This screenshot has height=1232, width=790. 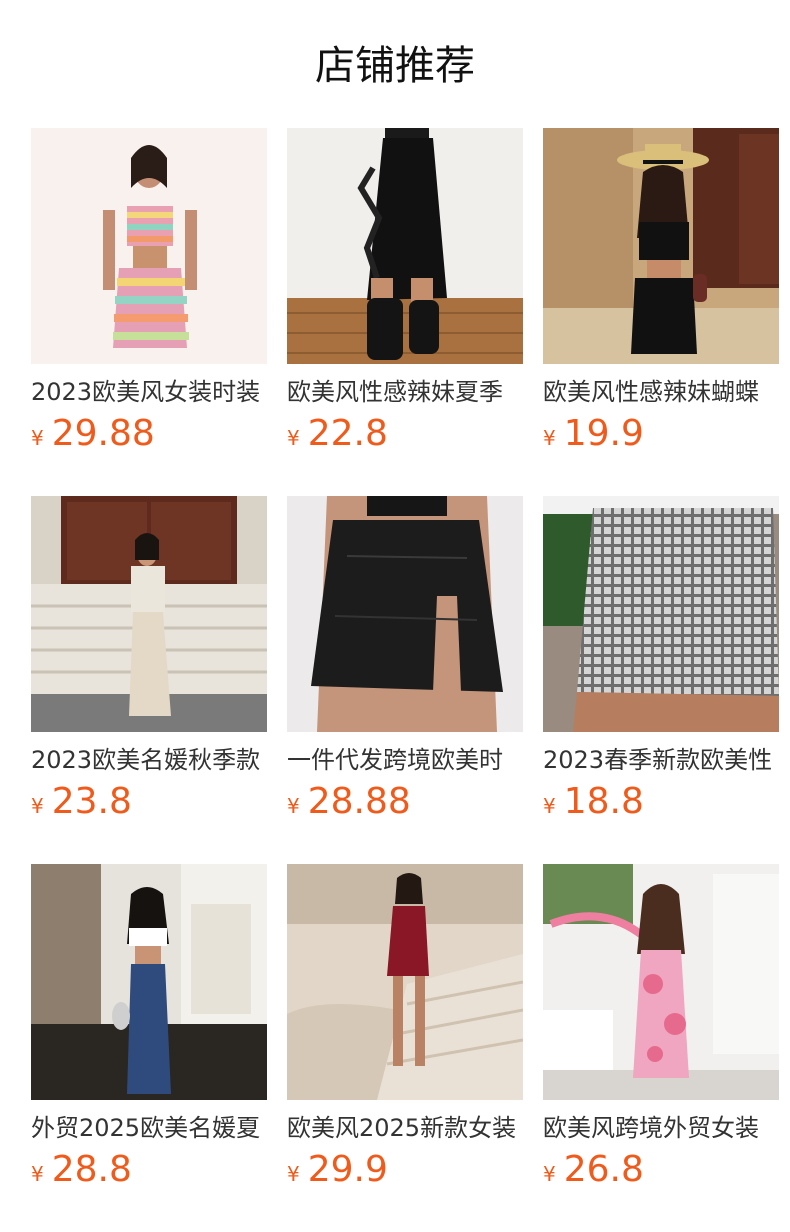 I want to click on product-name: 2023欧美风女装时装, so click(x=149, y=392).